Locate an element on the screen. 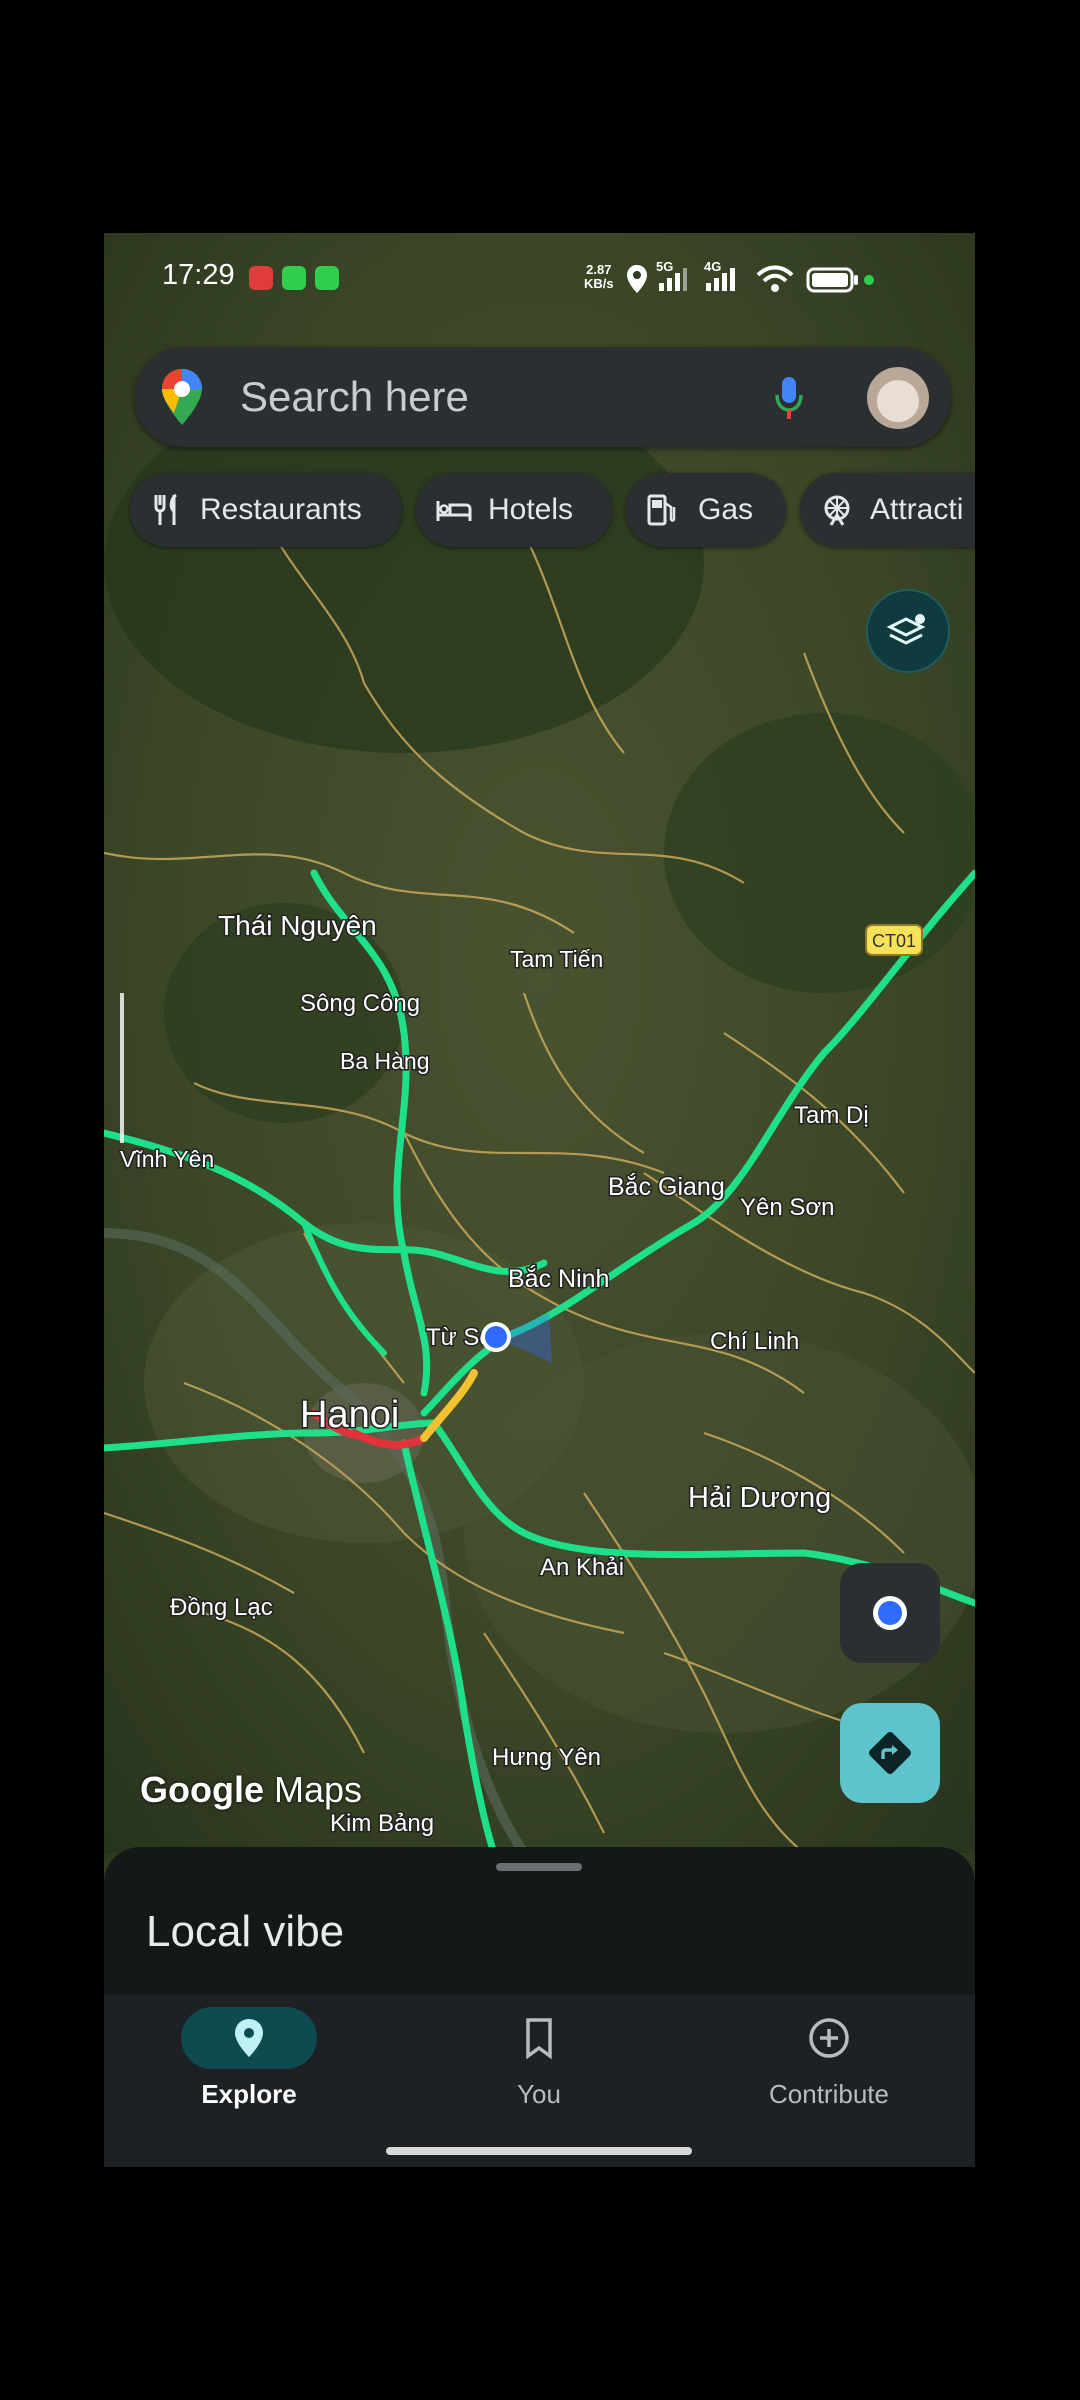 The width and height of the screenshot is (1080, 2400). label-chi-linh: Chí Linh is located at coordinates (754, 1341).